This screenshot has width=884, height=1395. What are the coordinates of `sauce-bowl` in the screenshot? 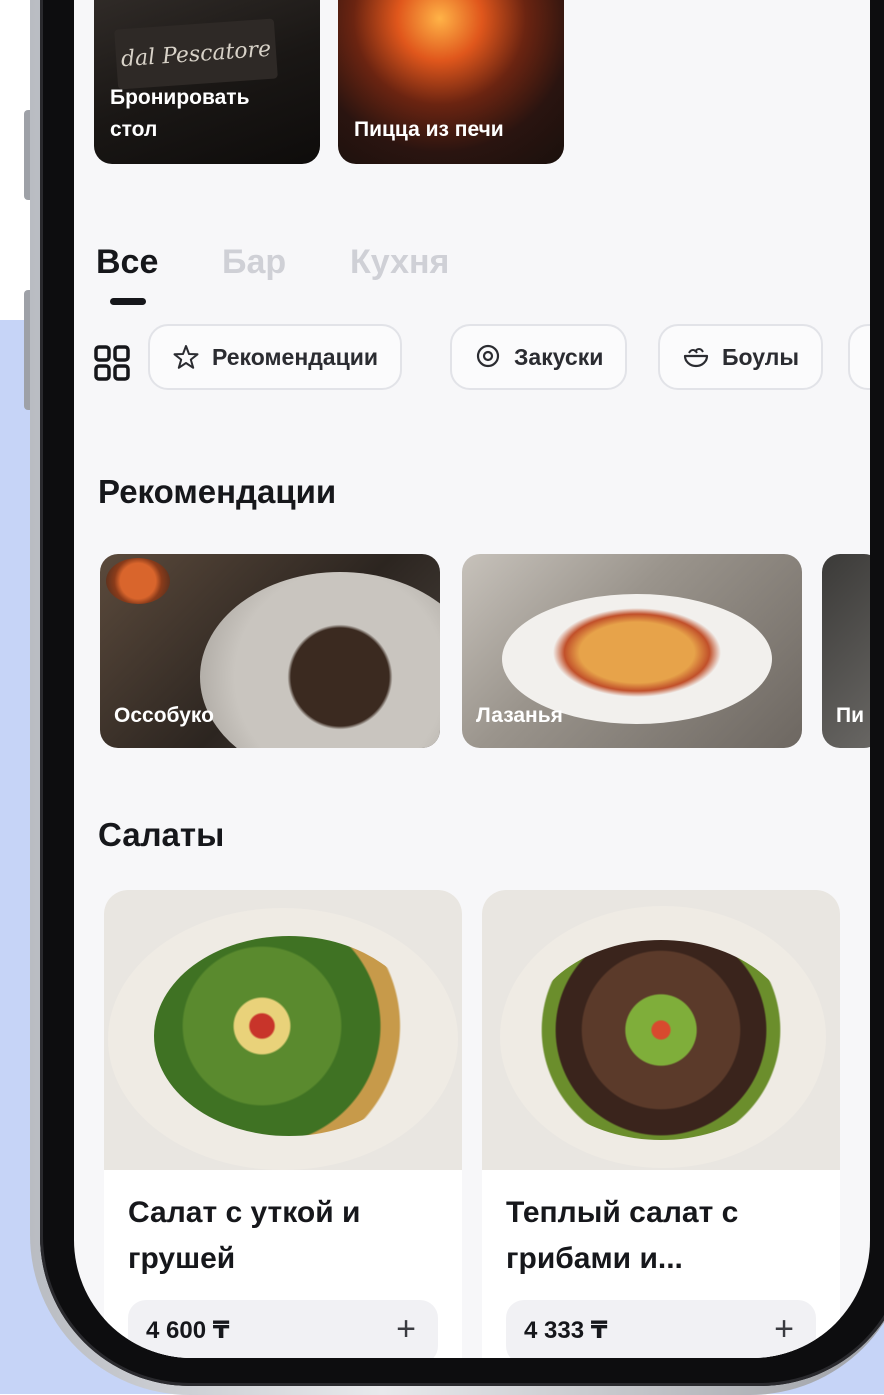 It's located at (138, 581).